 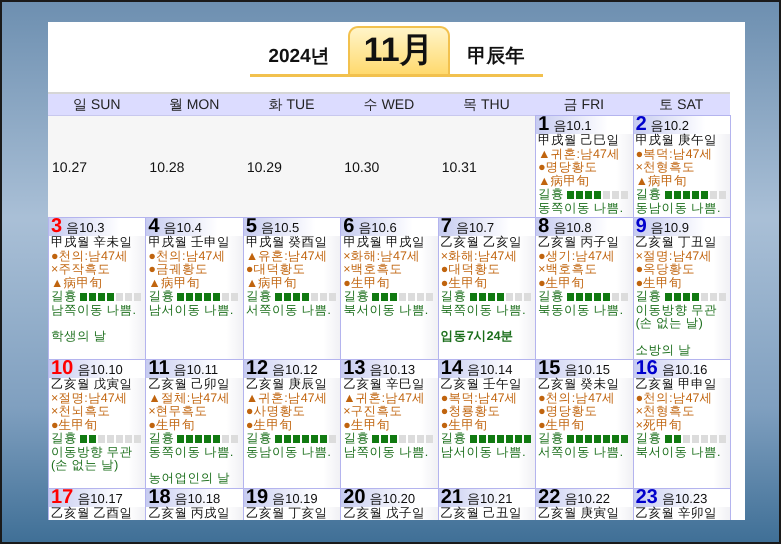 What do you see at coordinates (189, 243) in the screenshot?
I see `ganji-text: 甲戌월 壬申일` at bounding box center [189, 243].